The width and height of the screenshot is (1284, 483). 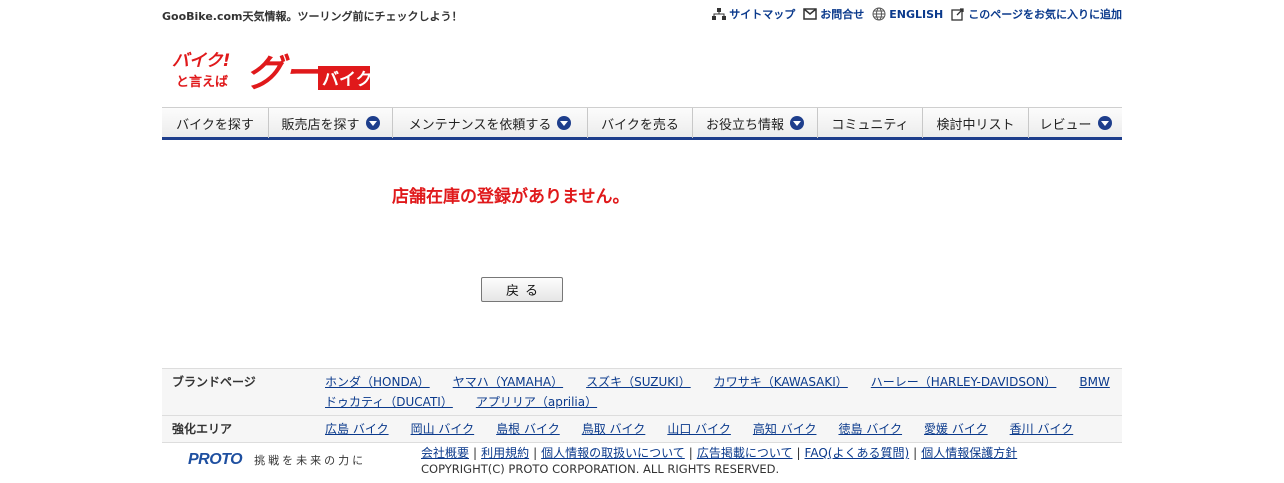 I want to click on area-link: 鳥取 バイク, so click(x=614, y=429).